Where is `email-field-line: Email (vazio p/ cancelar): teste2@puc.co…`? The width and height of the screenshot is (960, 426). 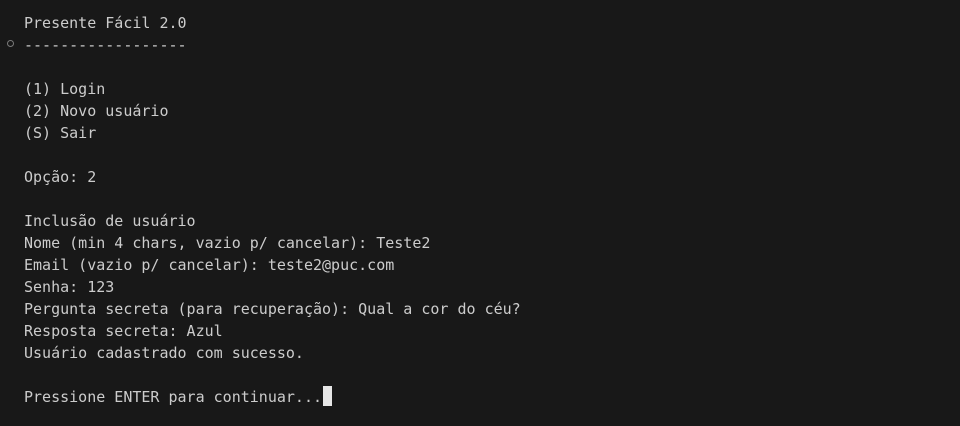 email-field-line: Email (vazio p/ cancelar): teste2@puc.co… is located at coordinates (209, 265).